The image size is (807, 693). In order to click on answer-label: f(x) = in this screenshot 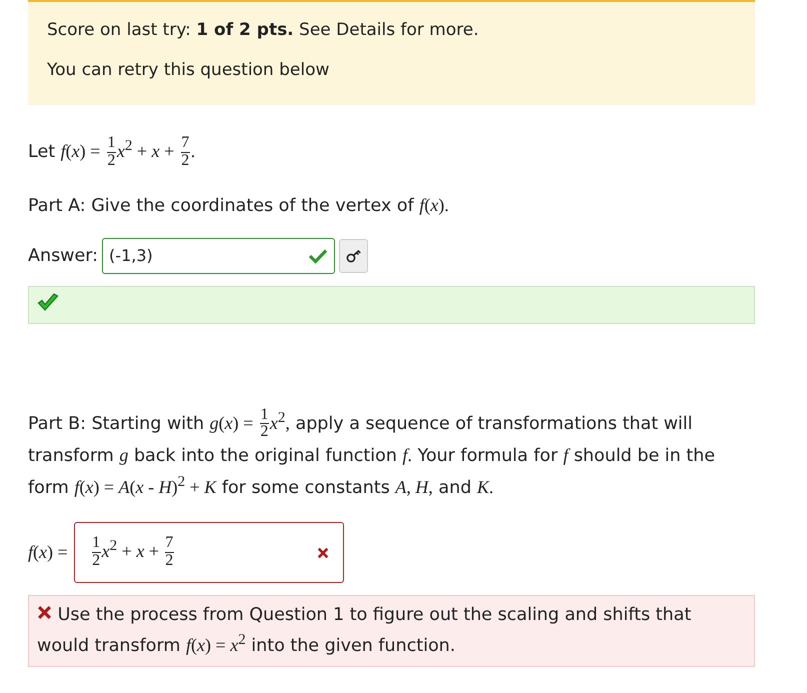, I will do `click(48, 553)`.